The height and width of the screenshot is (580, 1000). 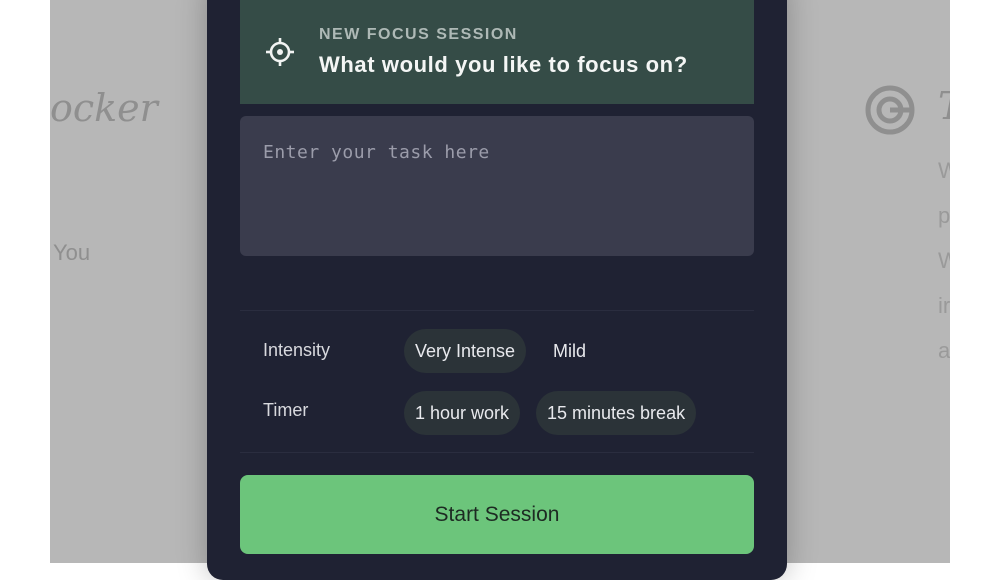 I want to click on background-title-left: ocker, so click(x=104, y=108).